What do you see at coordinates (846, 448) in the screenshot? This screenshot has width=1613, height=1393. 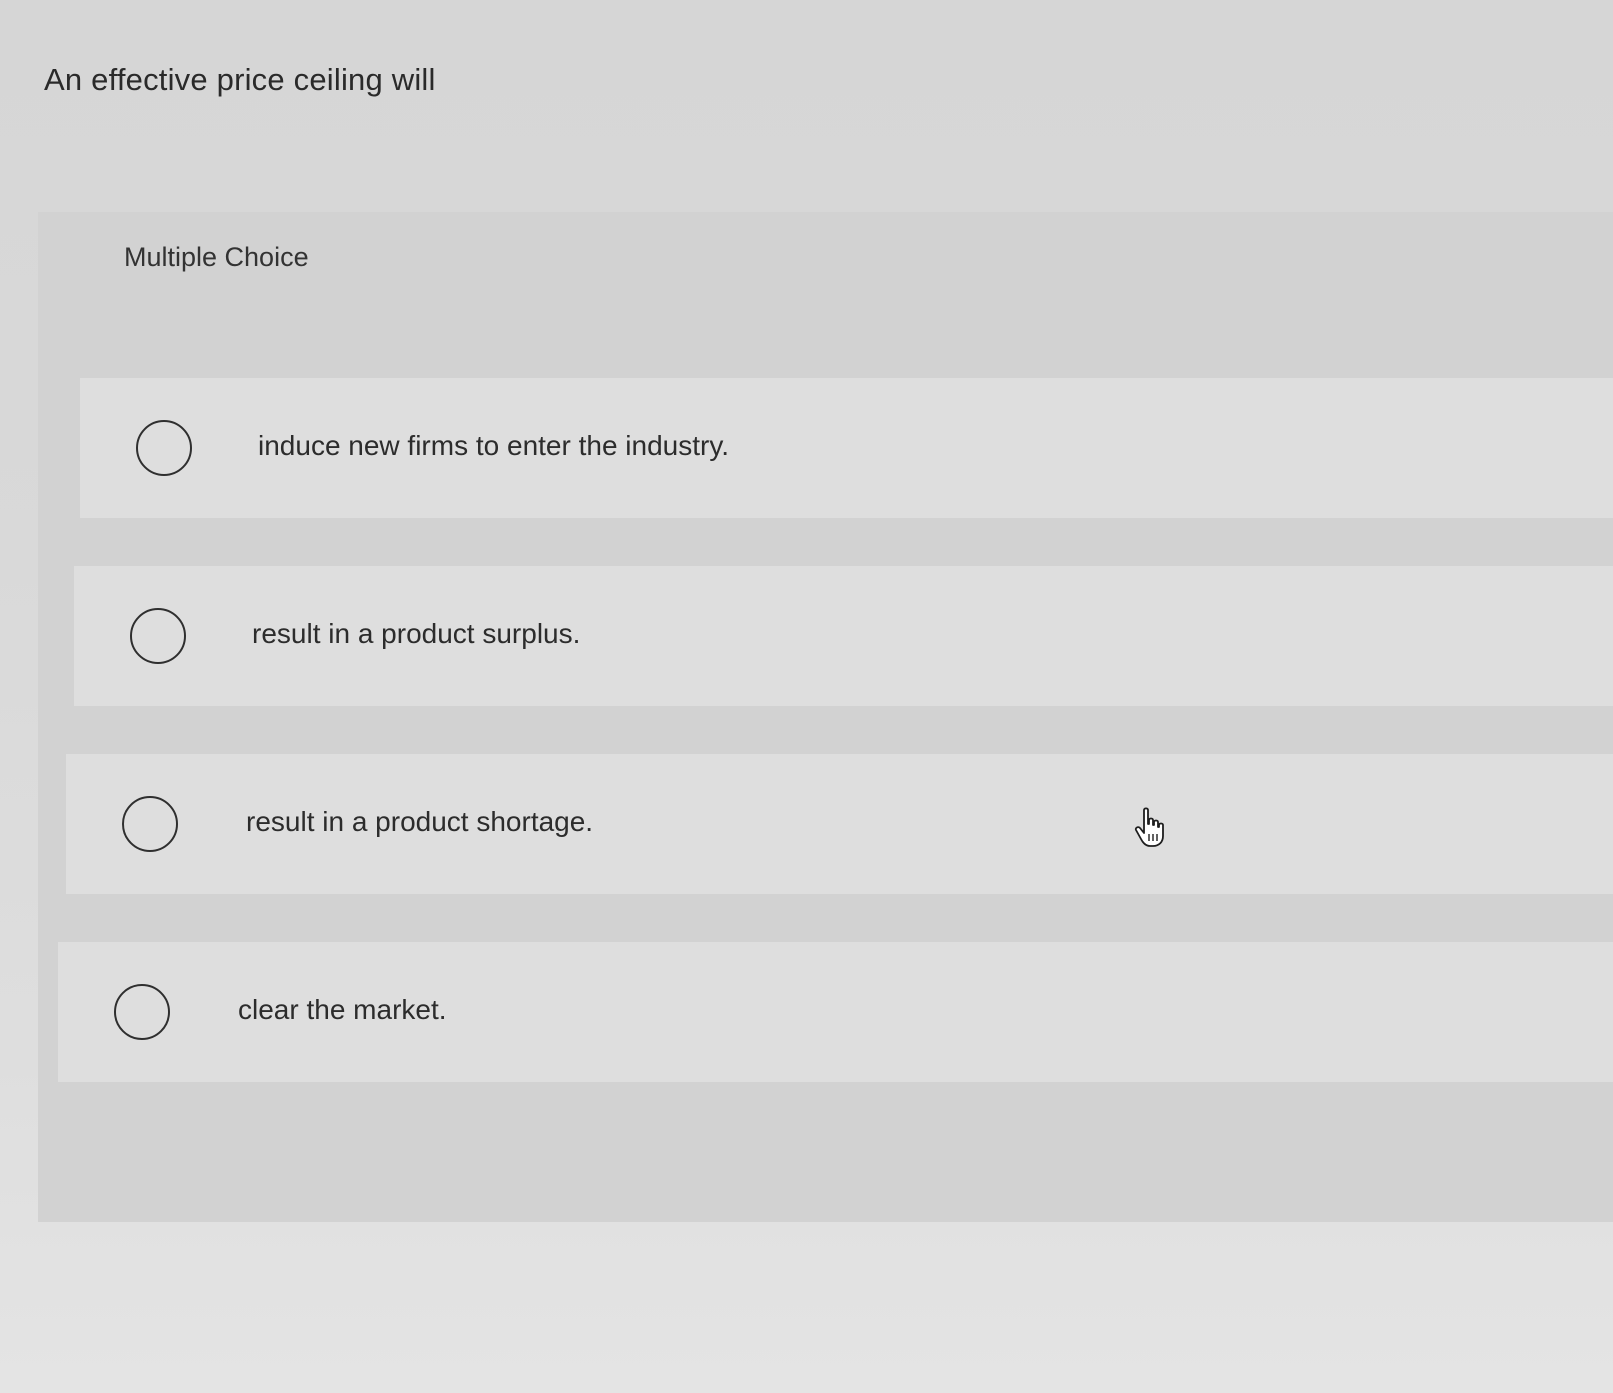 I see `answer-option-1: induce new firms to enter the industry.` at bounding box center [846, 448].